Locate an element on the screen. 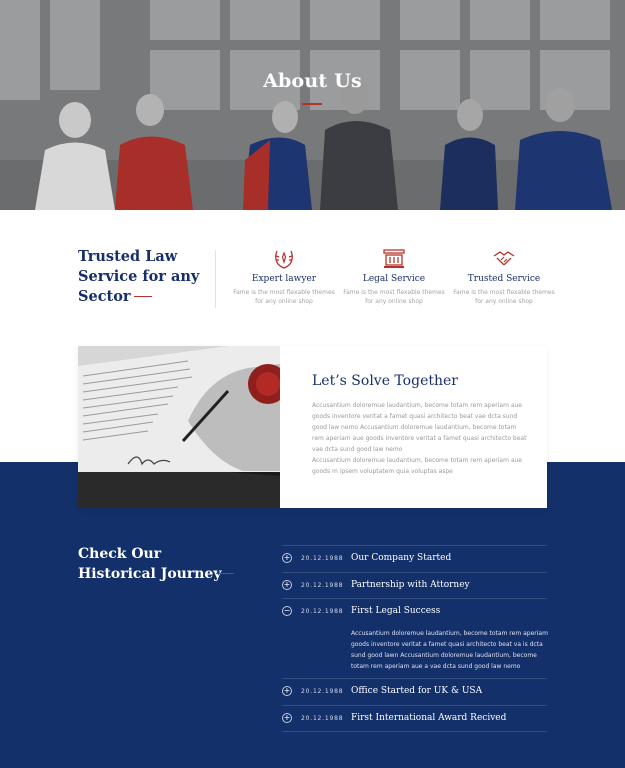 This screenshot has width=625, height=768. timeline-label: Our Company Started is located at coordinates (401, 558).